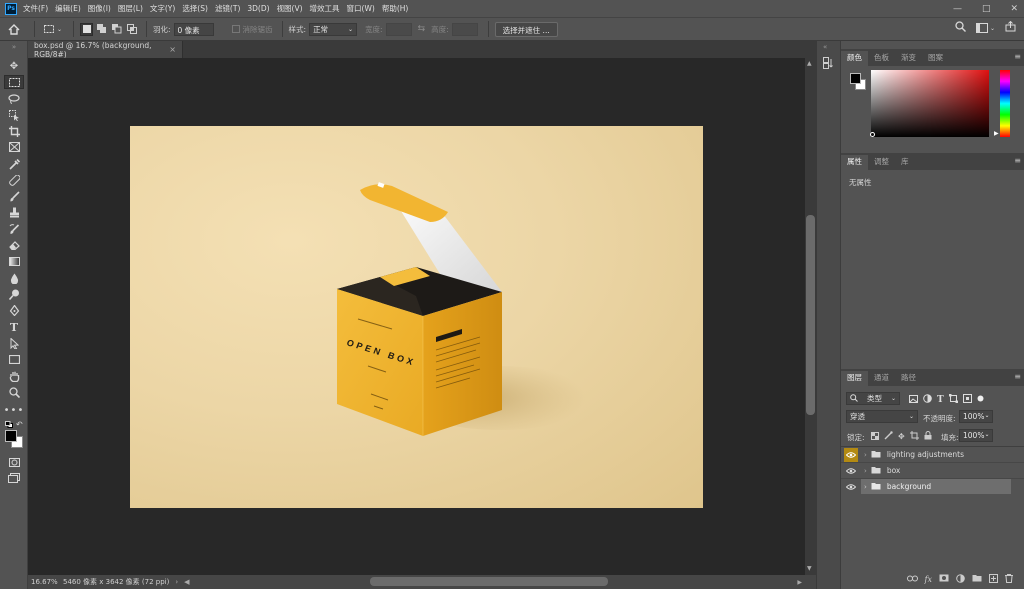 The height and width of the screenshot is (589, 1024). What do you see at coordinates (855, 78) in the screenshot?
I see `color-panel-foreground-swatch` at bounding box center [855, 78].